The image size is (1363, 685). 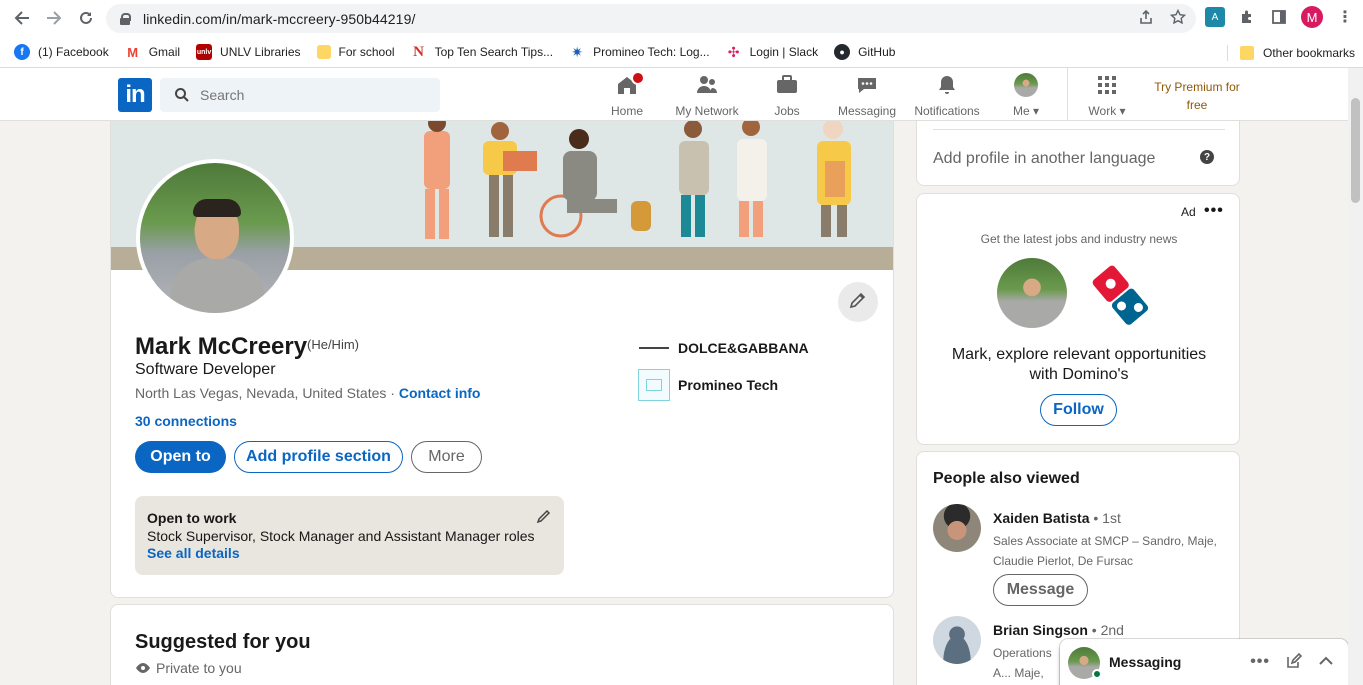 I want to click on forward-icon, so click(x=54, y=18).